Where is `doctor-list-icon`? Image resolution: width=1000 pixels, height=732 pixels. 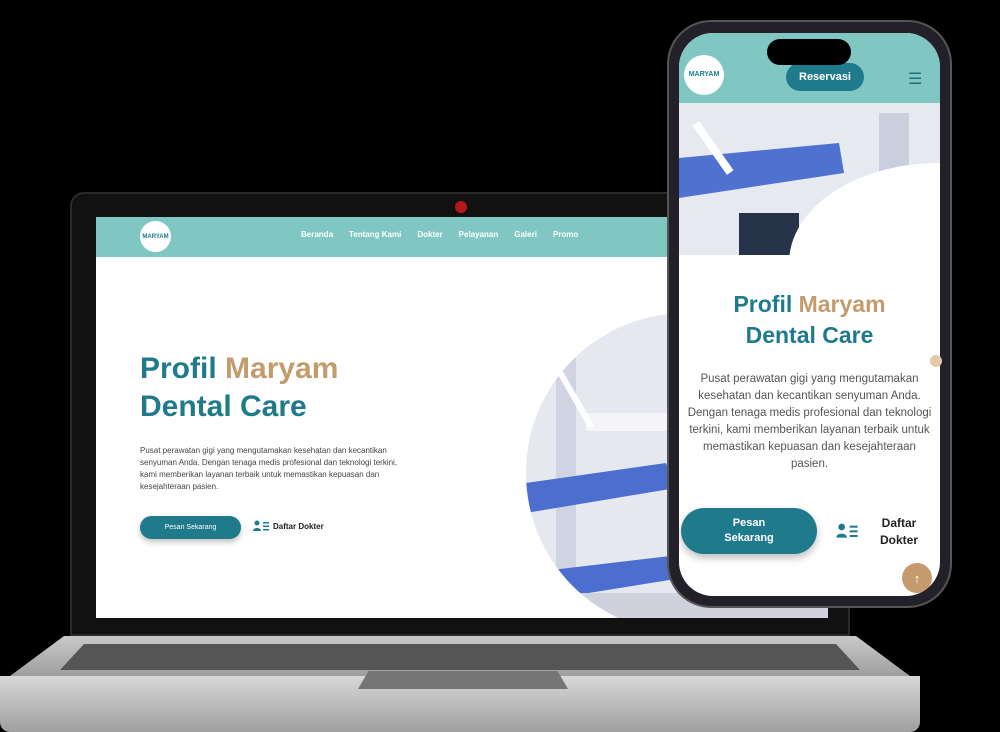
doctor-list-icon is located at coordinates (261, 525).